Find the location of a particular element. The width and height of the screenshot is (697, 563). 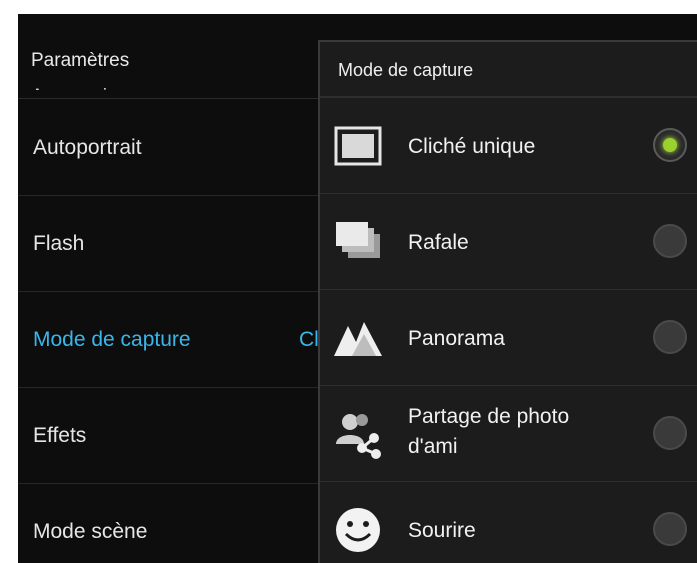

option-label: Rafale is located at coordinates (438, 242).